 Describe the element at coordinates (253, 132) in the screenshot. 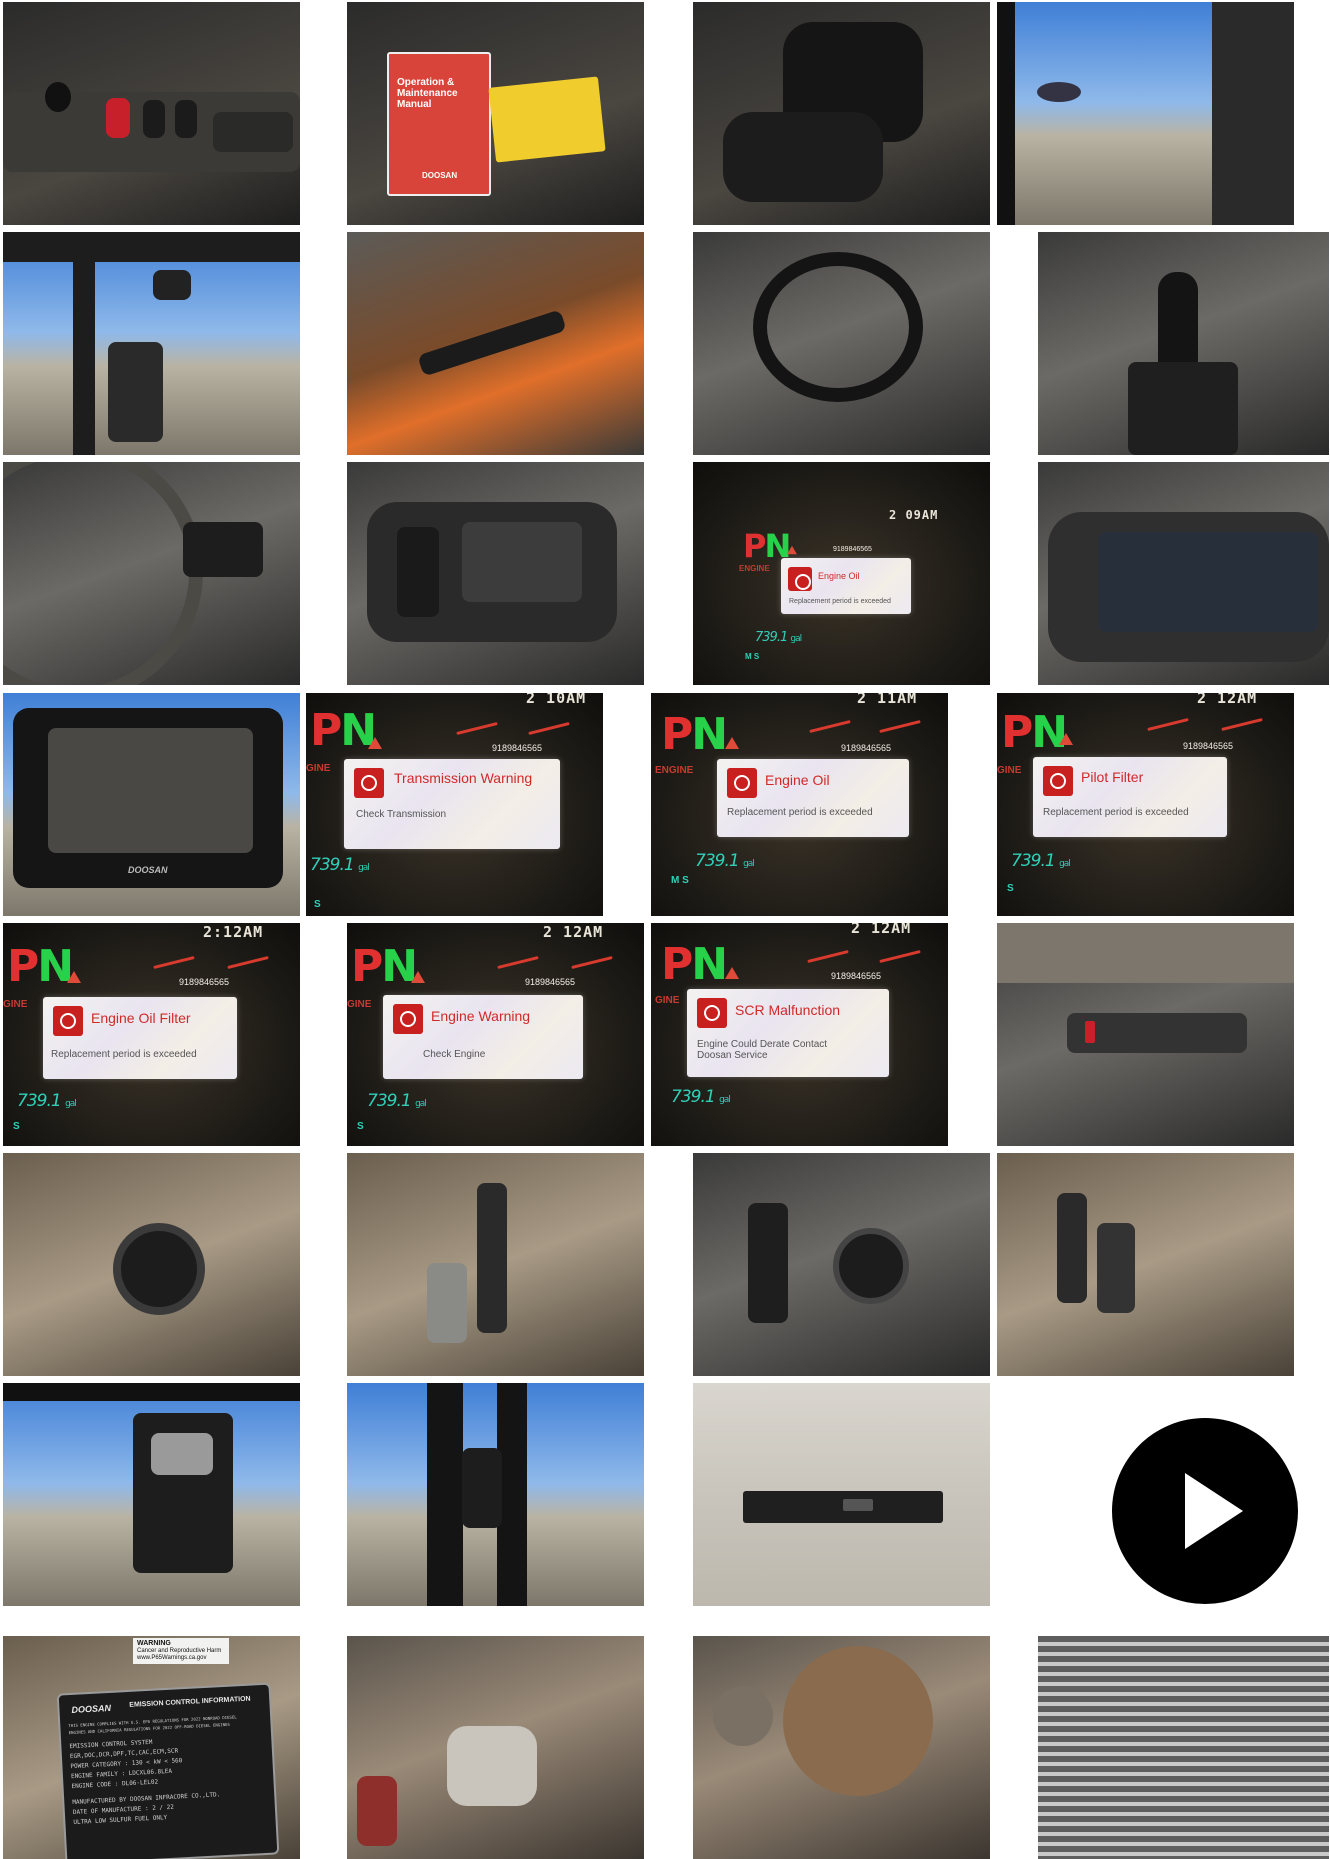

I see `button-grid` at that location.